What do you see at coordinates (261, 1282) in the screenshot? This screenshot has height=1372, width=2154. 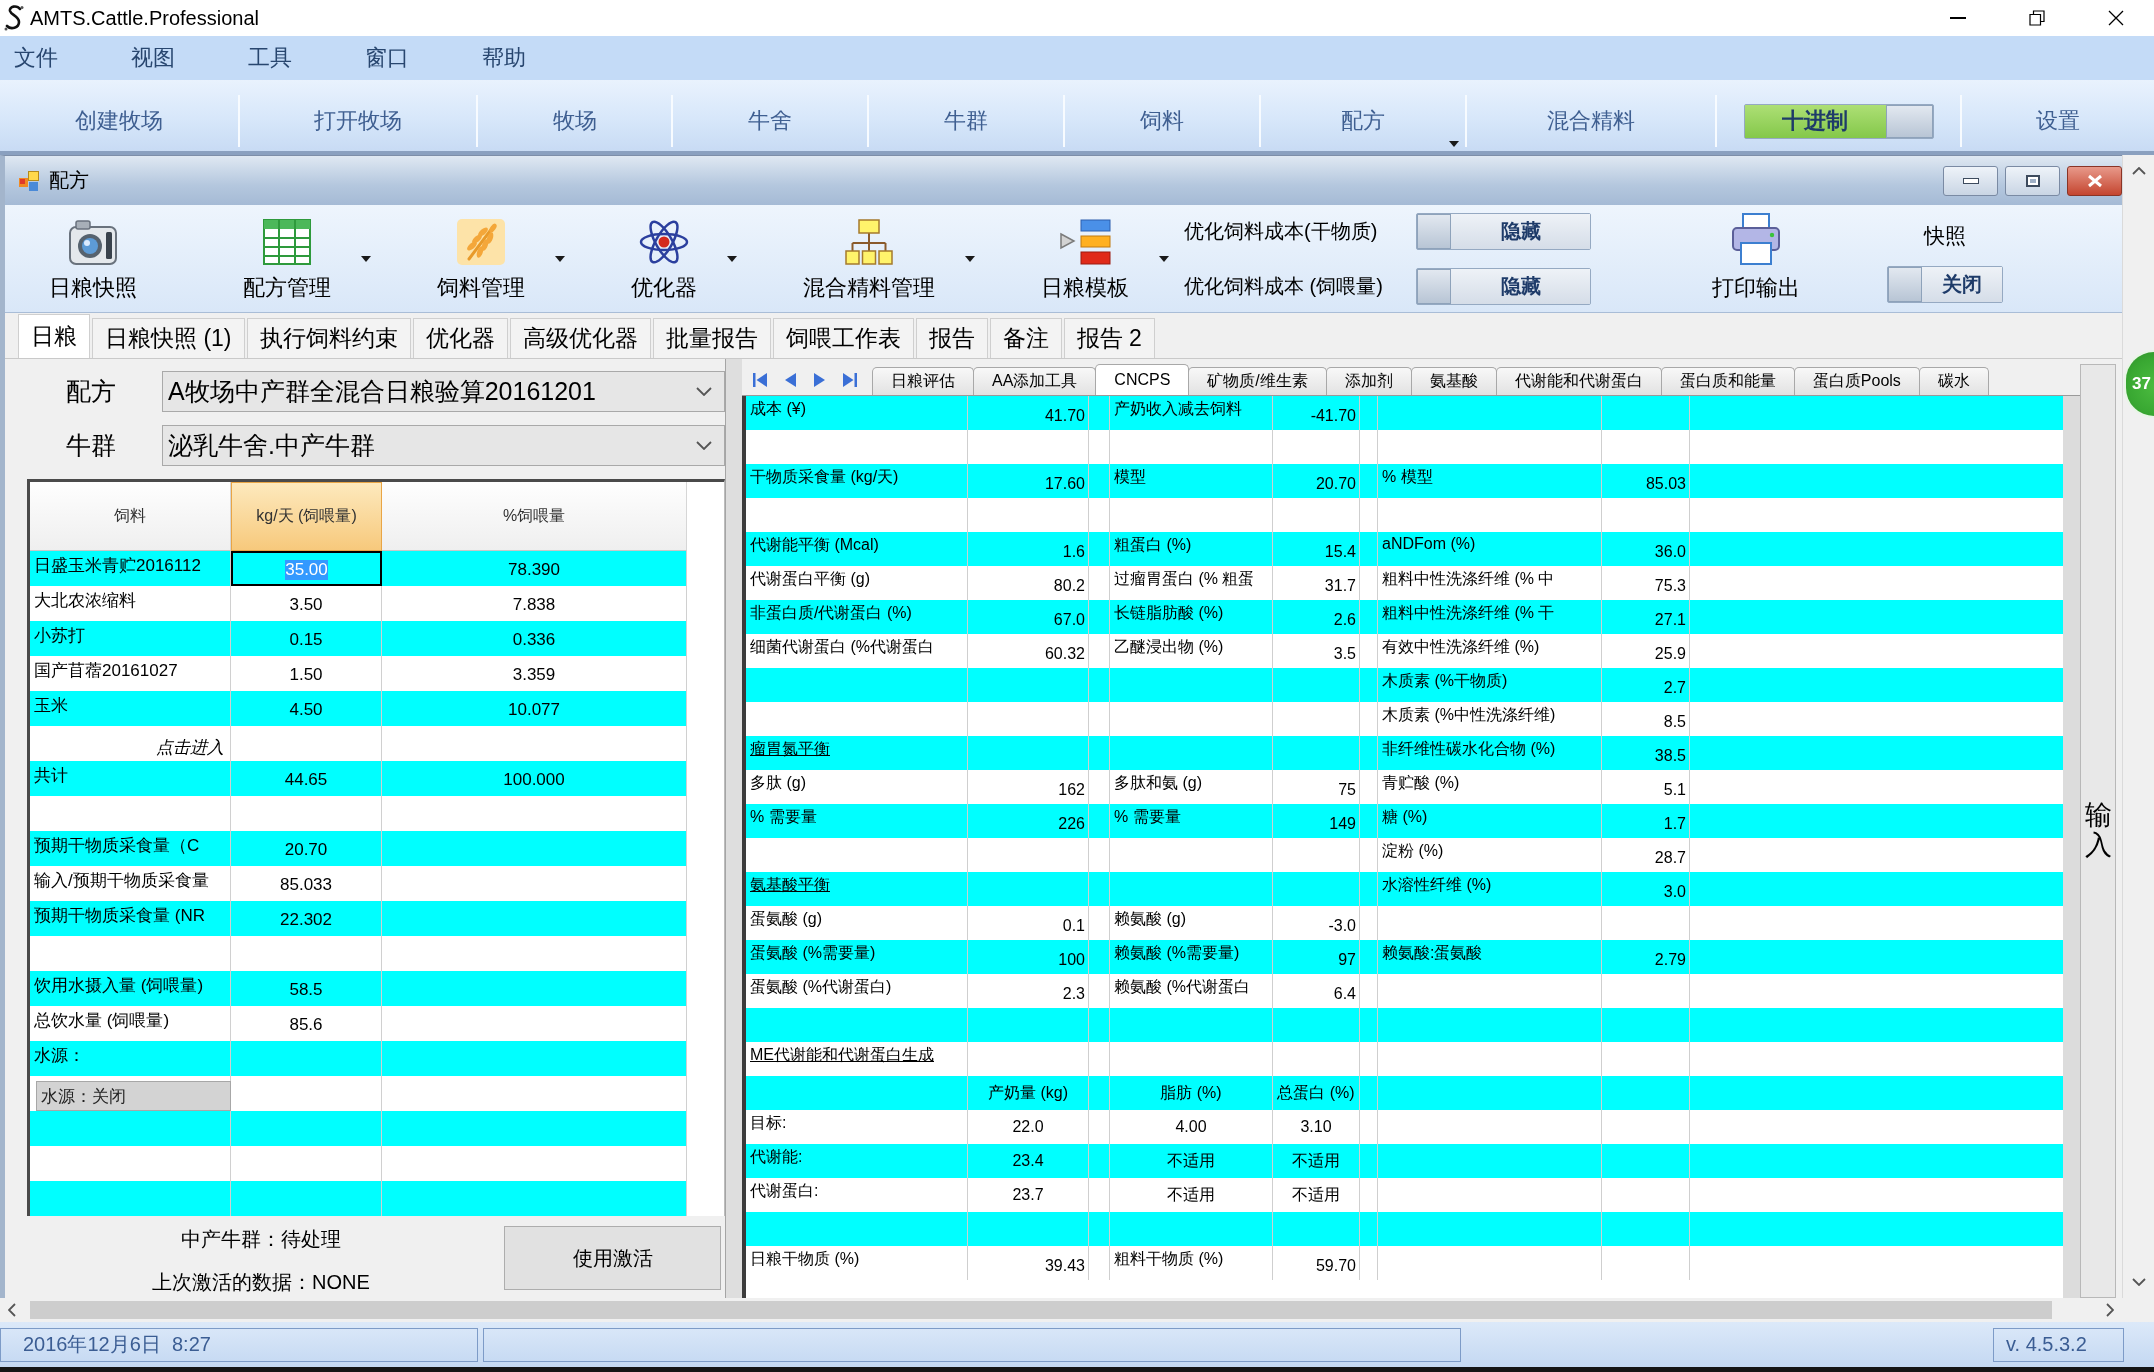 I see `status-text: 上次激活的数据：NONE` at bounding box center [261, 1282].